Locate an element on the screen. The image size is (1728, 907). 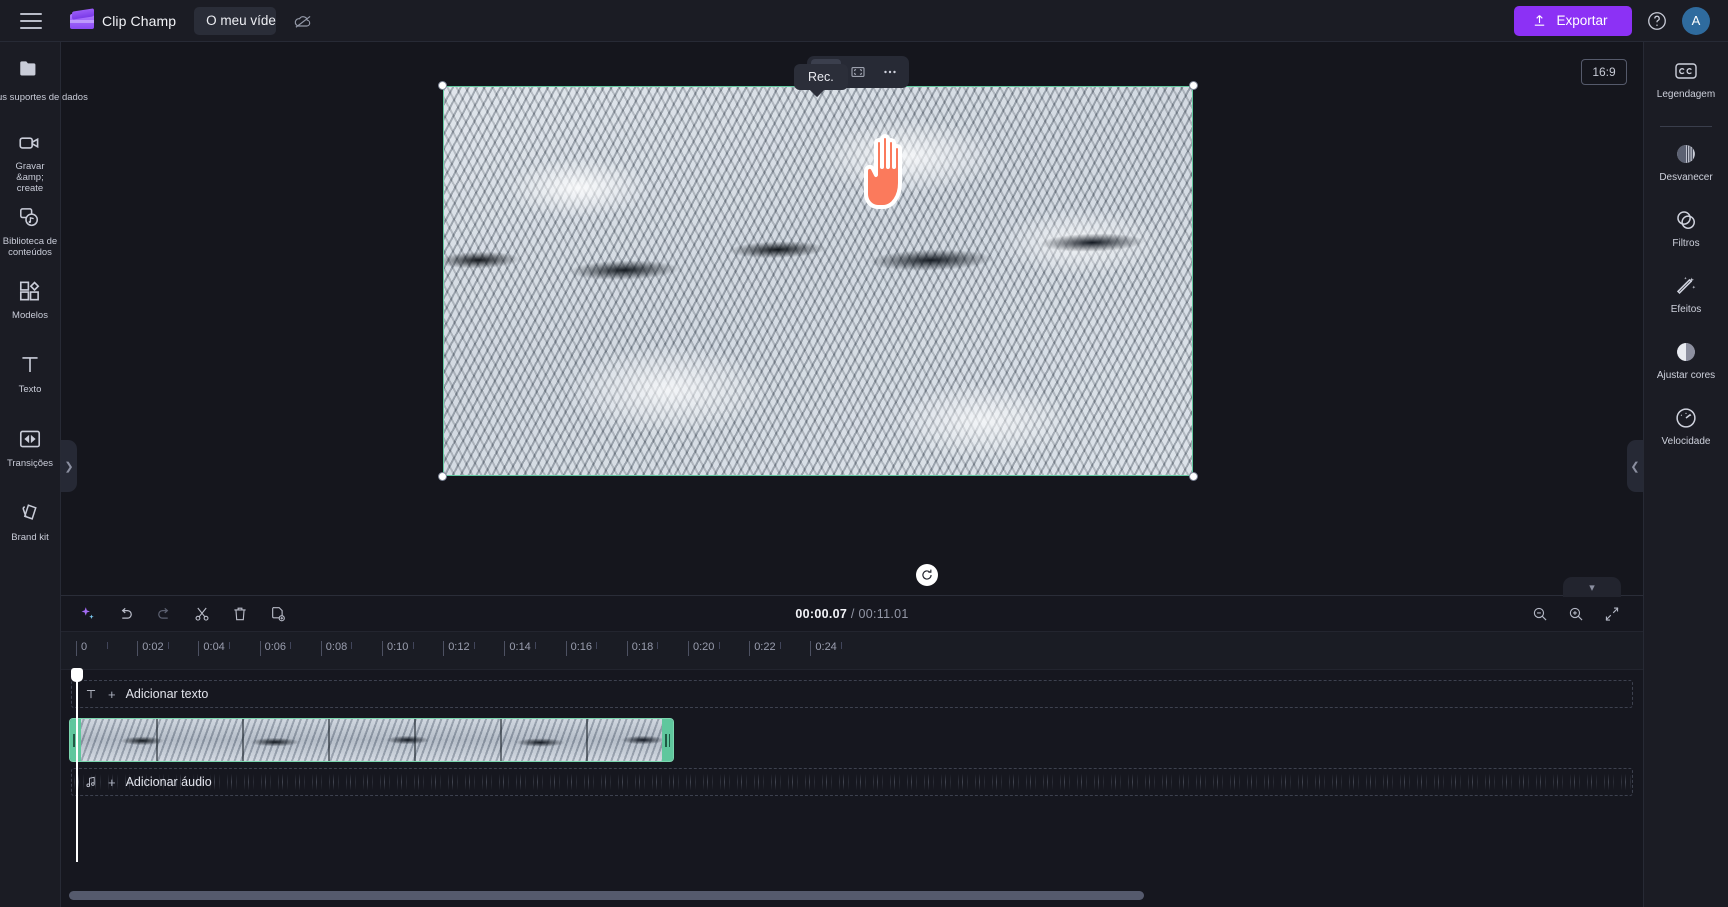
chevron-left-icon: ❮ is located at coordinates (1635, 466).